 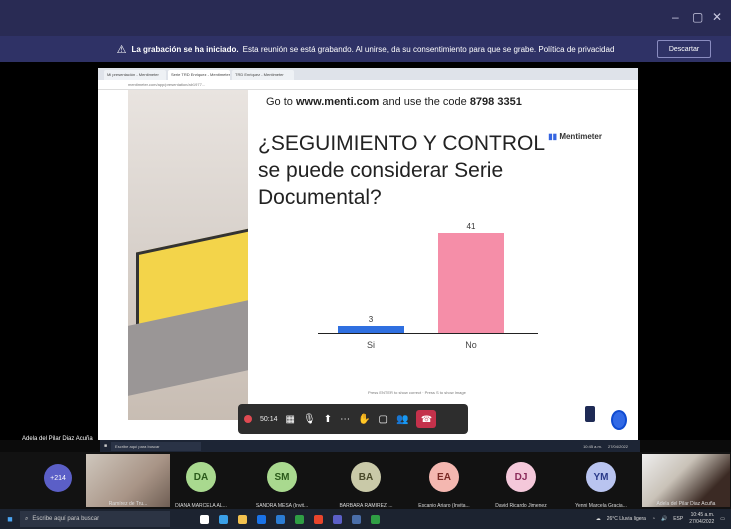 What do you see at coordinates (328, 419) in the screenshot?
I see `share-screen-icon: ⬆` at bounding box center [328, 419].